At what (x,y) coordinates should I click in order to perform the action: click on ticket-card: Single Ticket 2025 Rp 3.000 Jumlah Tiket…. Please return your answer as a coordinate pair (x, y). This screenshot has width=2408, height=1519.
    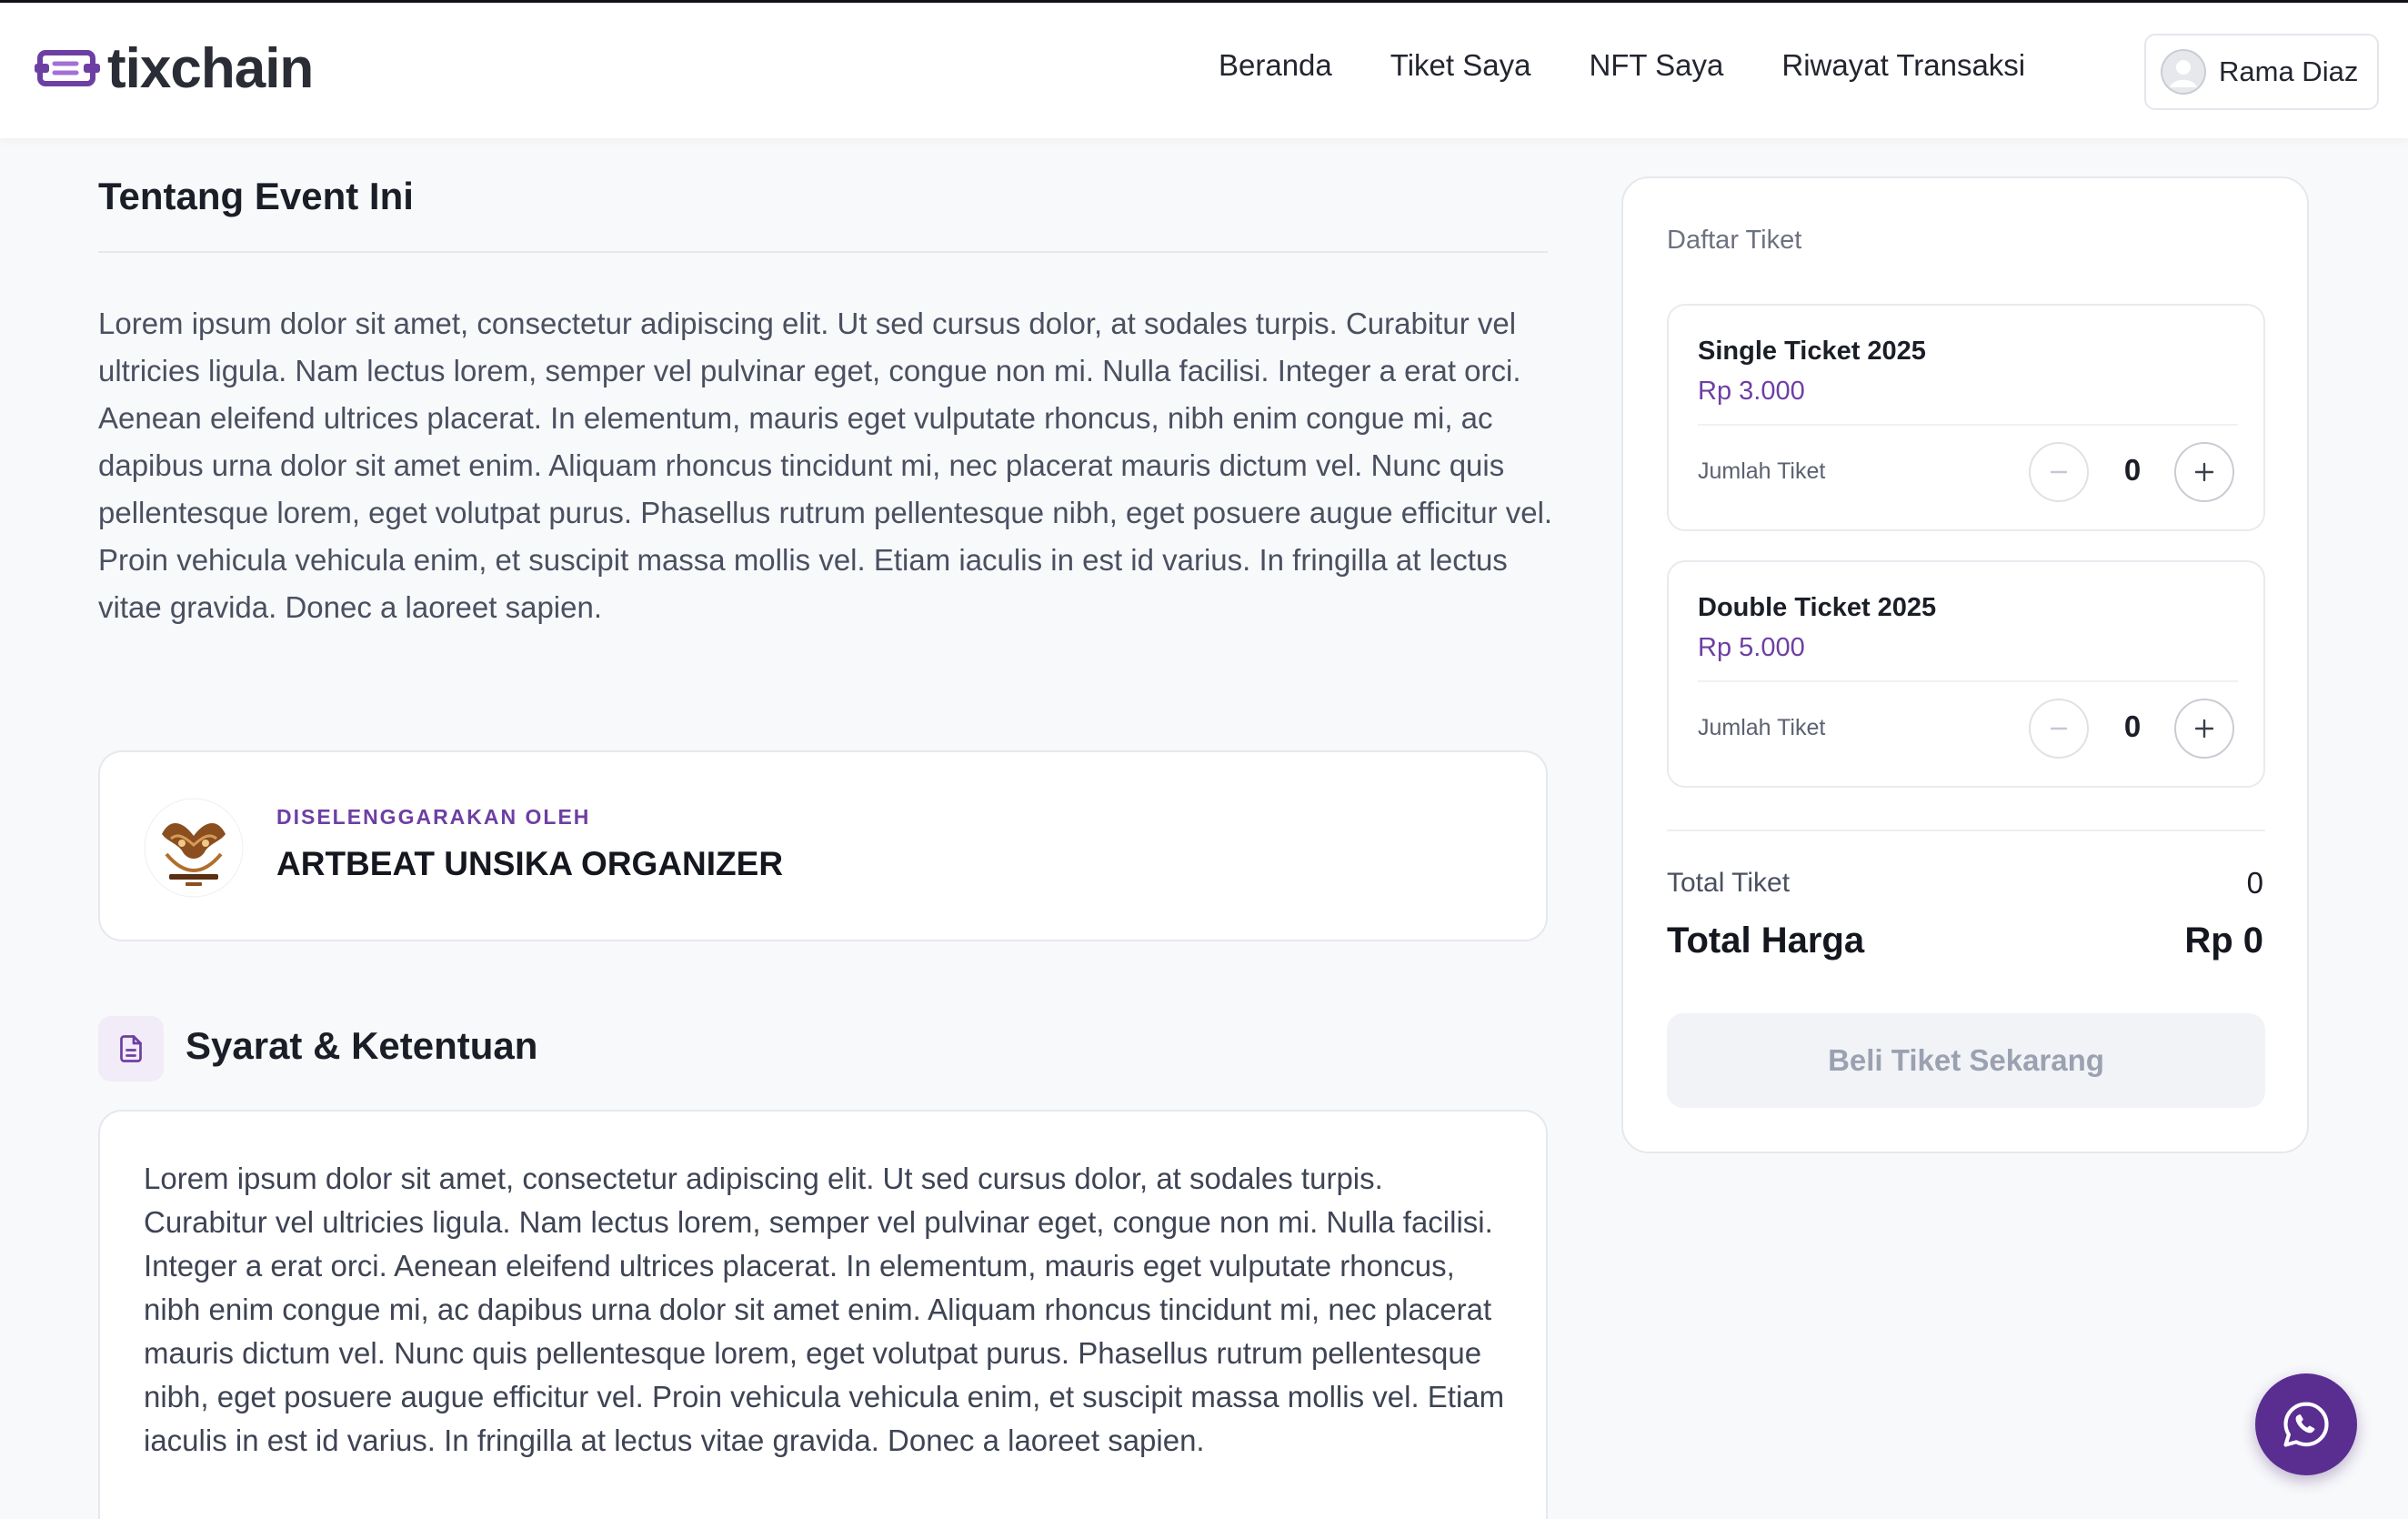
    Looking at the image, I should click on (1966, 417).